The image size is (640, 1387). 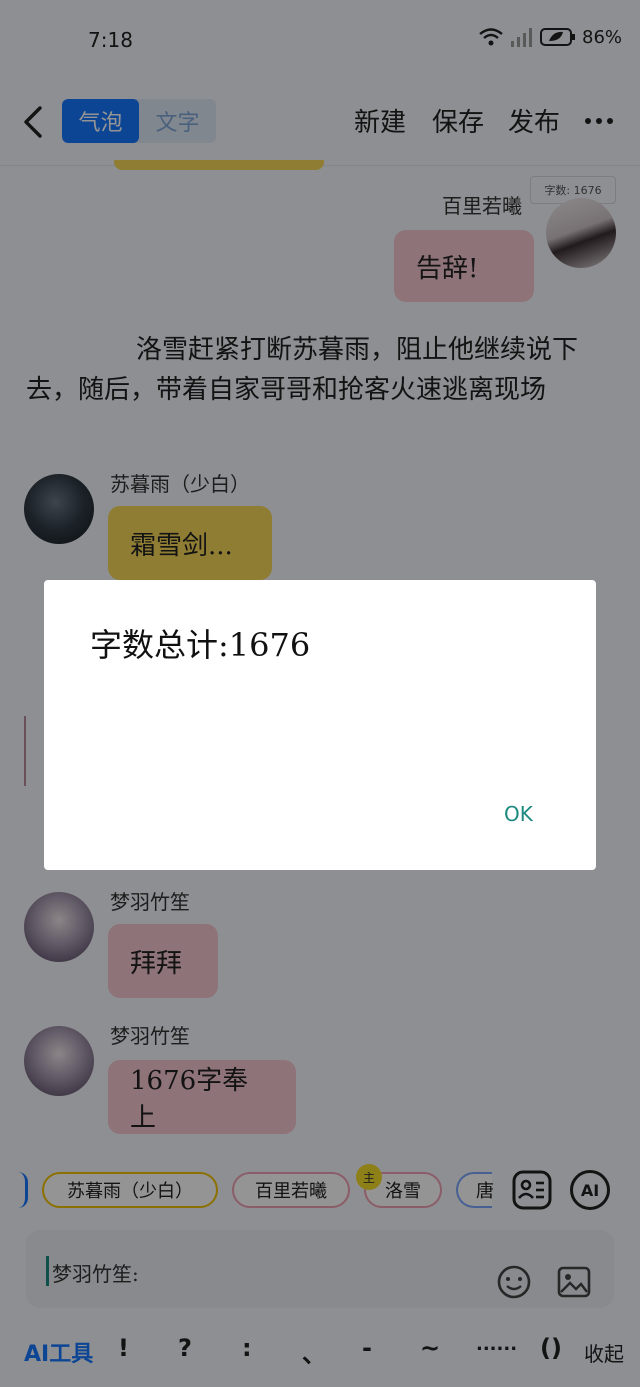 I want to click on ok-button: OK, so click(x=518, y=814).